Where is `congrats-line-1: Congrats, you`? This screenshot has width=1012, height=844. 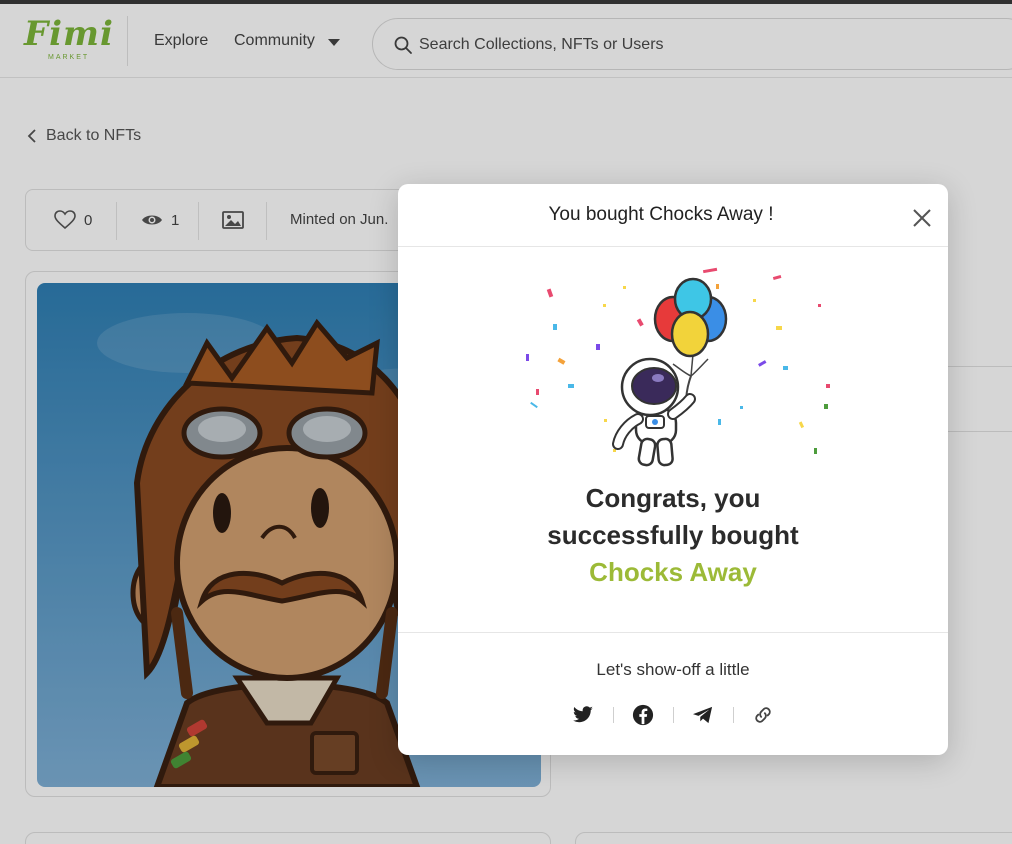
congrats-line-1: Congrats, you is located at coordinates (673, 498).